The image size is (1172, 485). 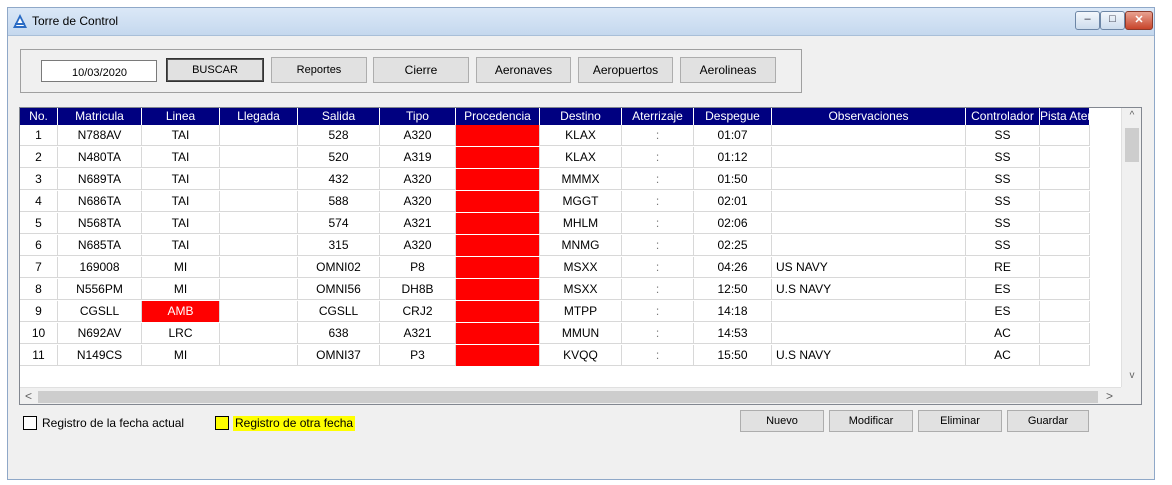 What do you see at coordinates (733, 333) in the screenshot?
I see `cell-despegue: 14:53` at bounding box center [733, 333].